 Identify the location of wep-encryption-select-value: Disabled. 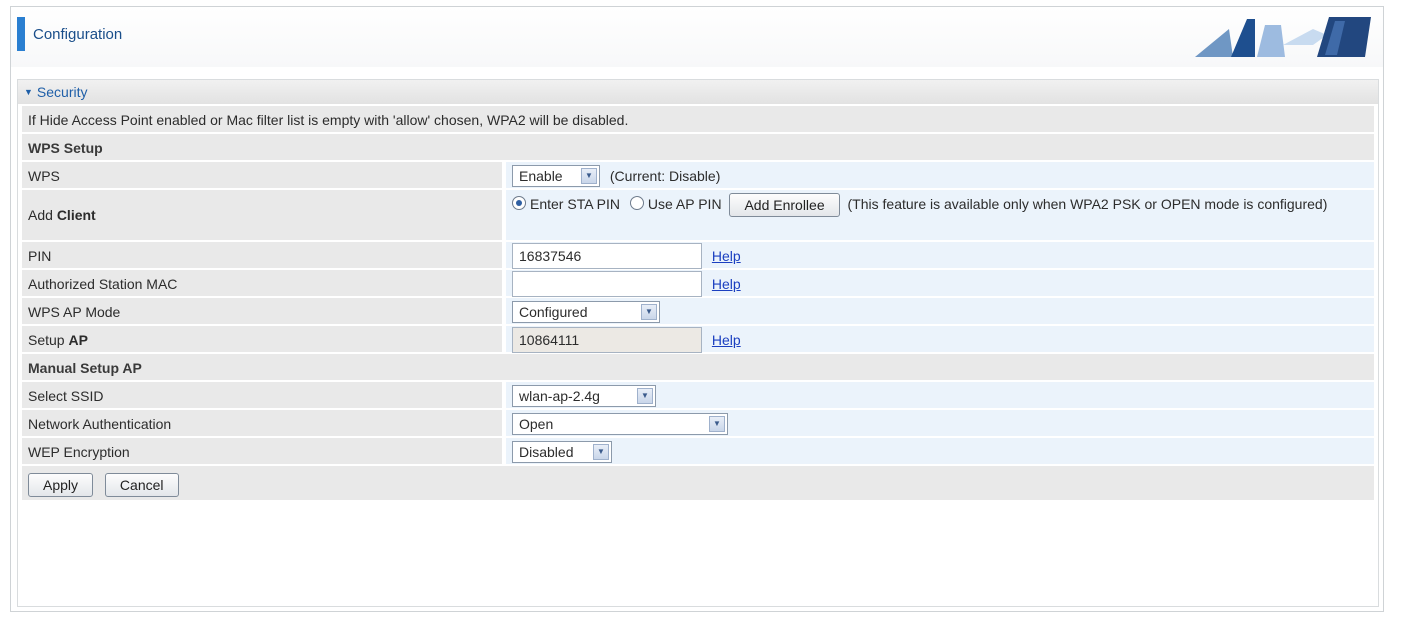
(546, 452).